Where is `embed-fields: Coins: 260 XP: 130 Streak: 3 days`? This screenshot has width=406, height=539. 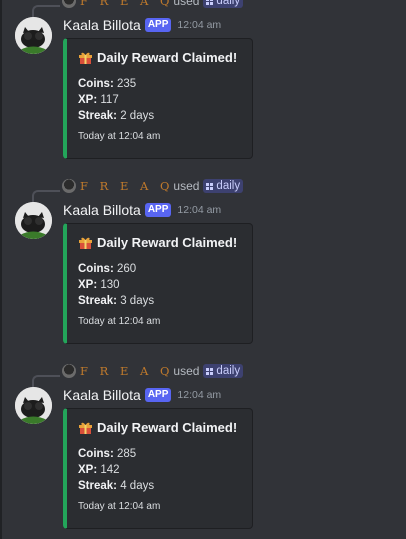 embed-fields: Coins: 260 XP: 130 Streak: 3 days is located at coordinates (165, 285).